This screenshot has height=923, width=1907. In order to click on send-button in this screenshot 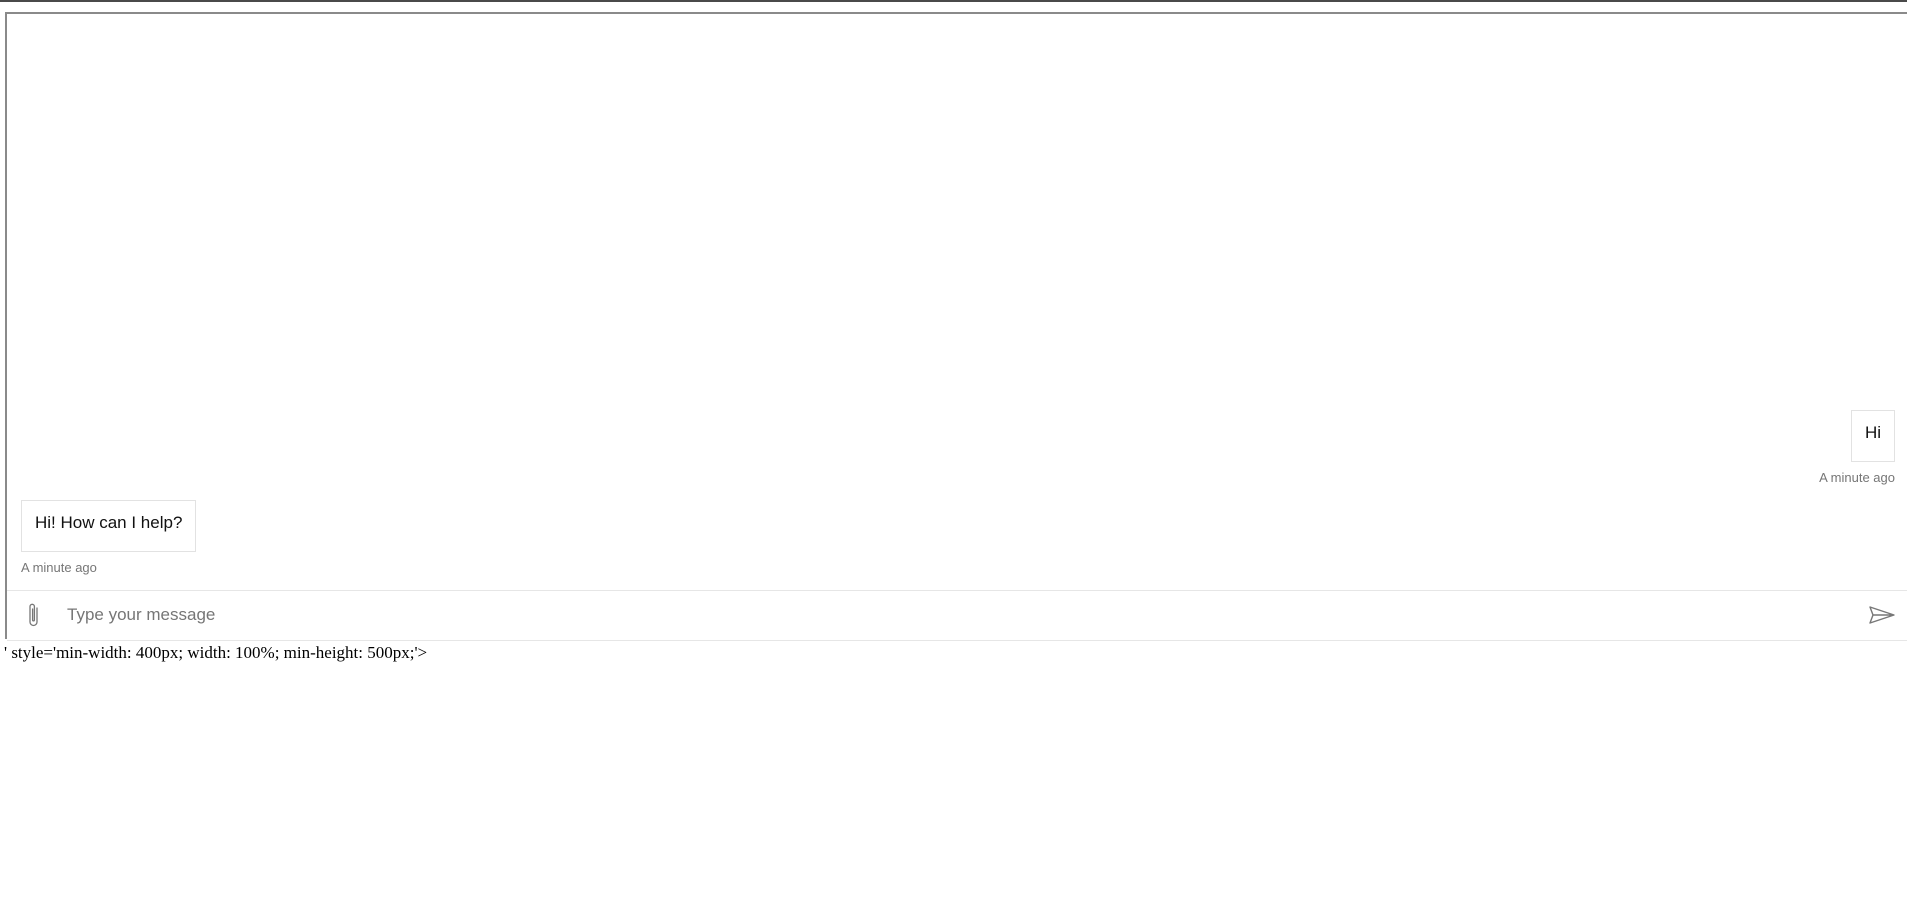, I will do `click(1882, 615)`.